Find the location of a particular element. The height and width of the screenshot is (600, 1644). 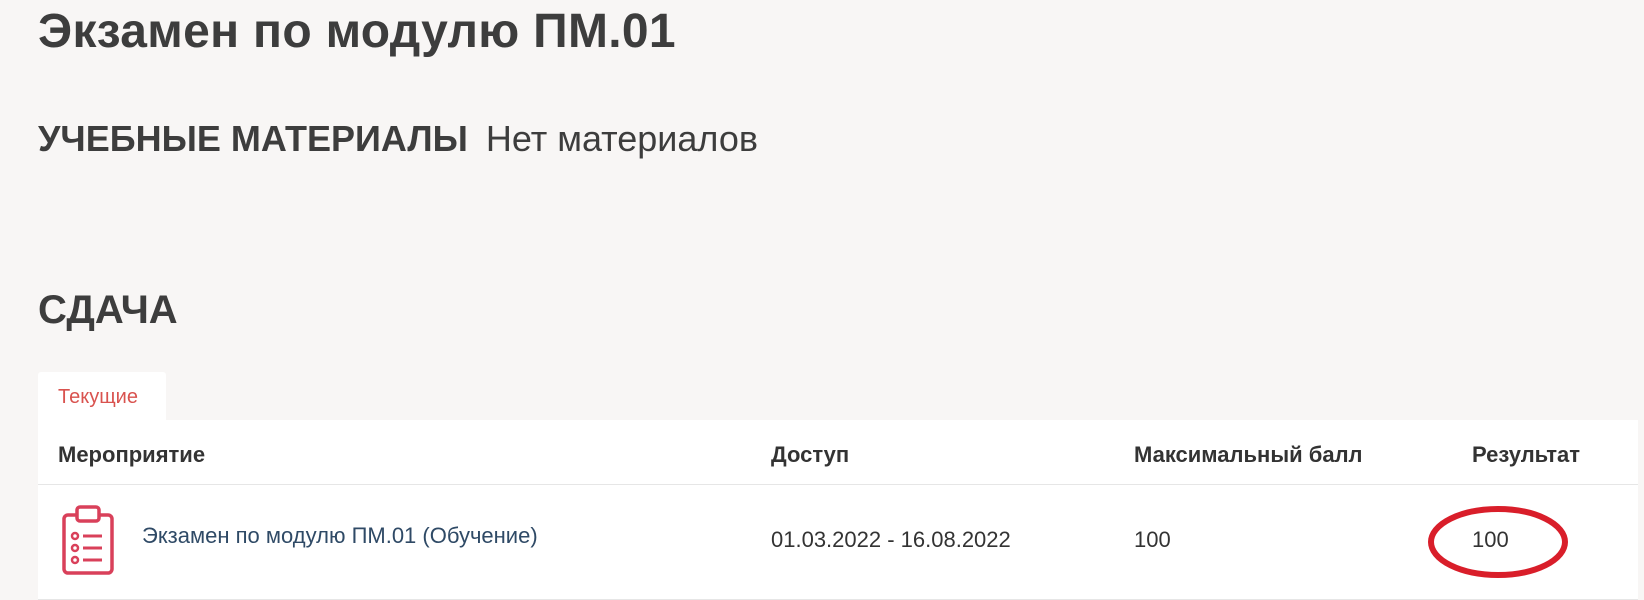

column-header-event: Мероприятие is located at coordinates (132, 454).